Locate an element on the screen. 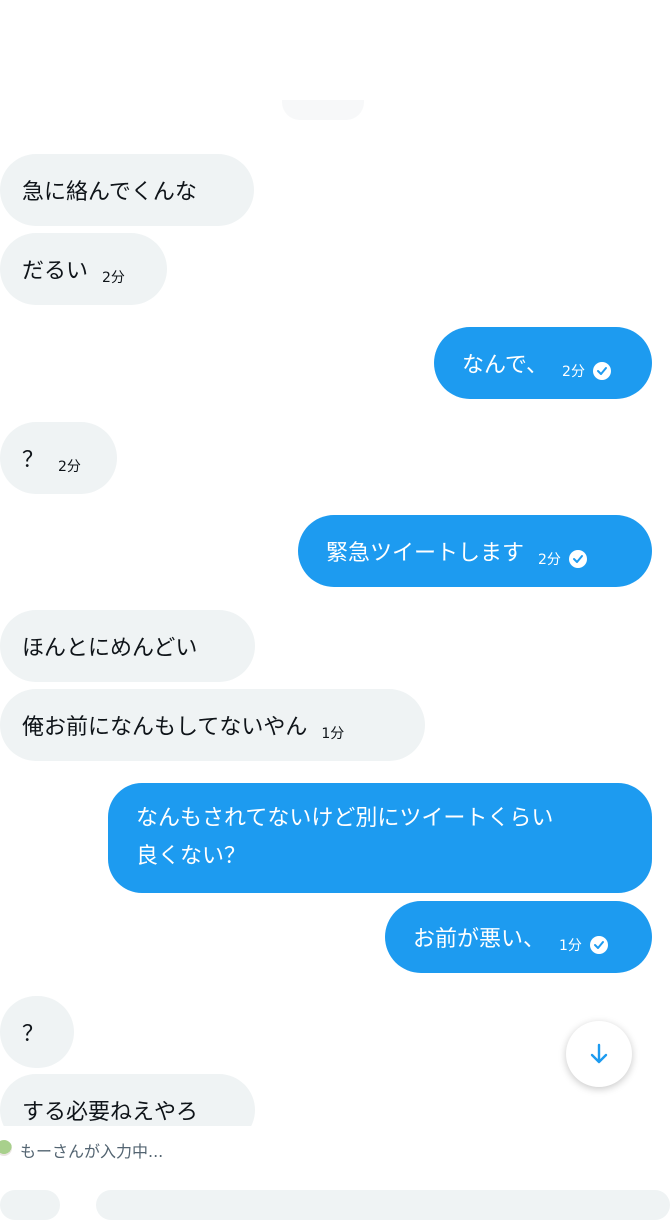  message-text: 俺お前になんもしてないやん is located at coordinates (165, 727).